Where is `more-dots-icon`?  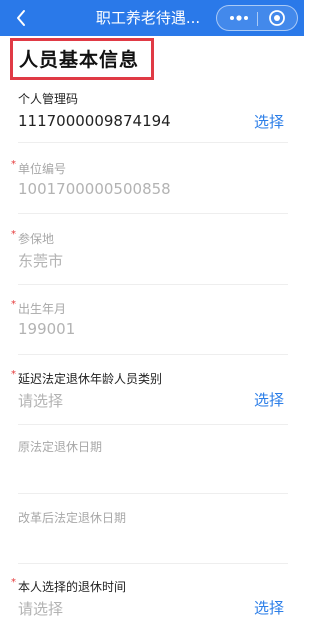 more-dots-icon is located at coordinates (239, 18).